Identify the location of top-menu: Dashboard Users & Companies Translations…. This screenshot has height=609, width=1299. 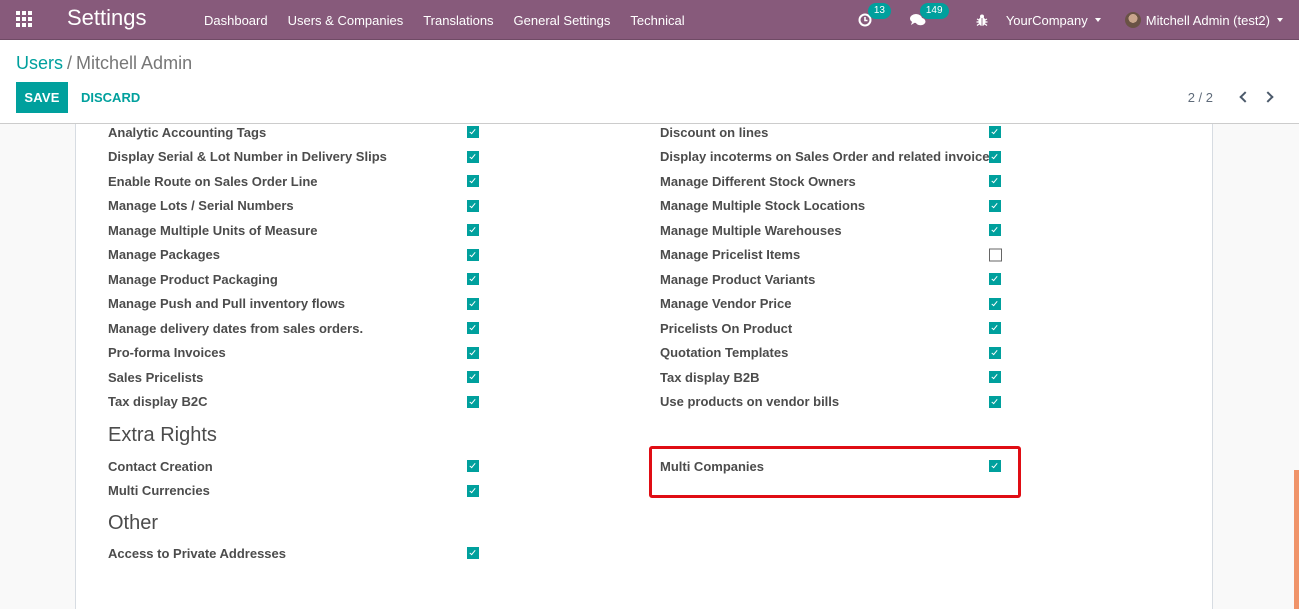
(444, 20).